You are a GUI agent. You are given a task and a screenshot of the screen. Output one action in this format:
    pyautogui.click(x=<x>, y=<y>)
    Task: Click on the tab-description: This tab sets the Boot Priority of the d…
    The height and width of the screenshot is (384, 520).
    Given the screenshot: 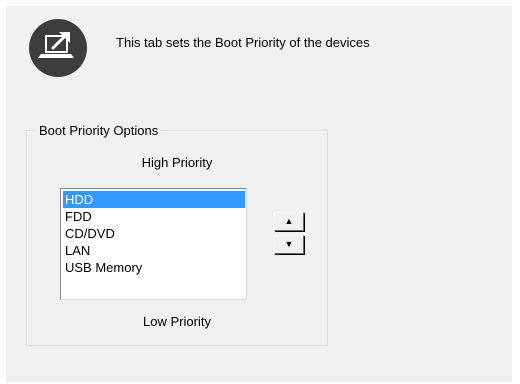 What is the action you would take?
    pyautogui.click(x=243, y=42)
    